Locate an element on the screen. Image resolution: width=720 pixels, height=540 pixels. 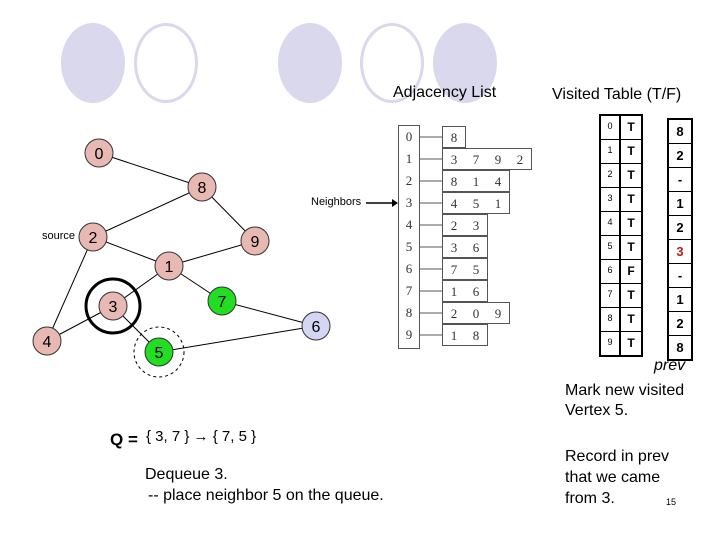
adjacency-row-3: 451 is located at coordinates (476, 203).